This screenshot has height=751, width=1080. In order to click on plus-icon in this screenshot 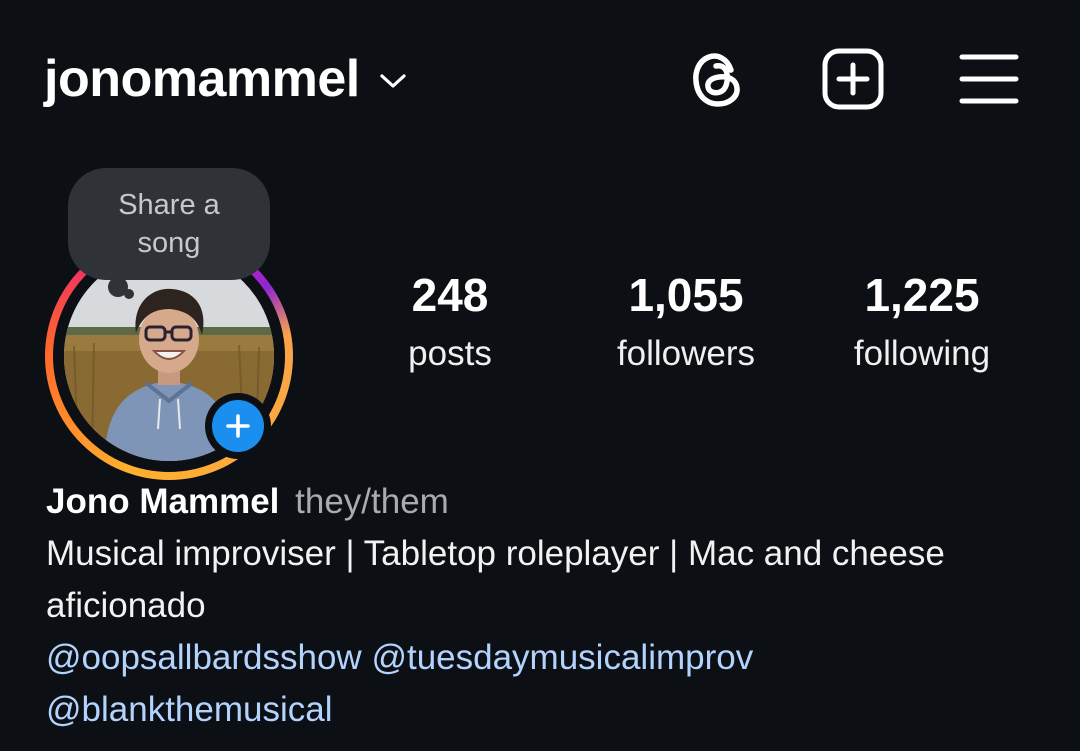, I will do `click(238, 426)`.